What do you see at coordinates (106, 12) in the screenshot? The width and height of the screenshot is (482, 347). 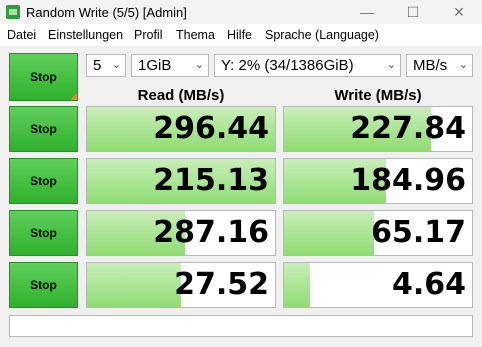 I see `window-title: Random Write (5/5) [Admin]` at bounding box center [106, 12].